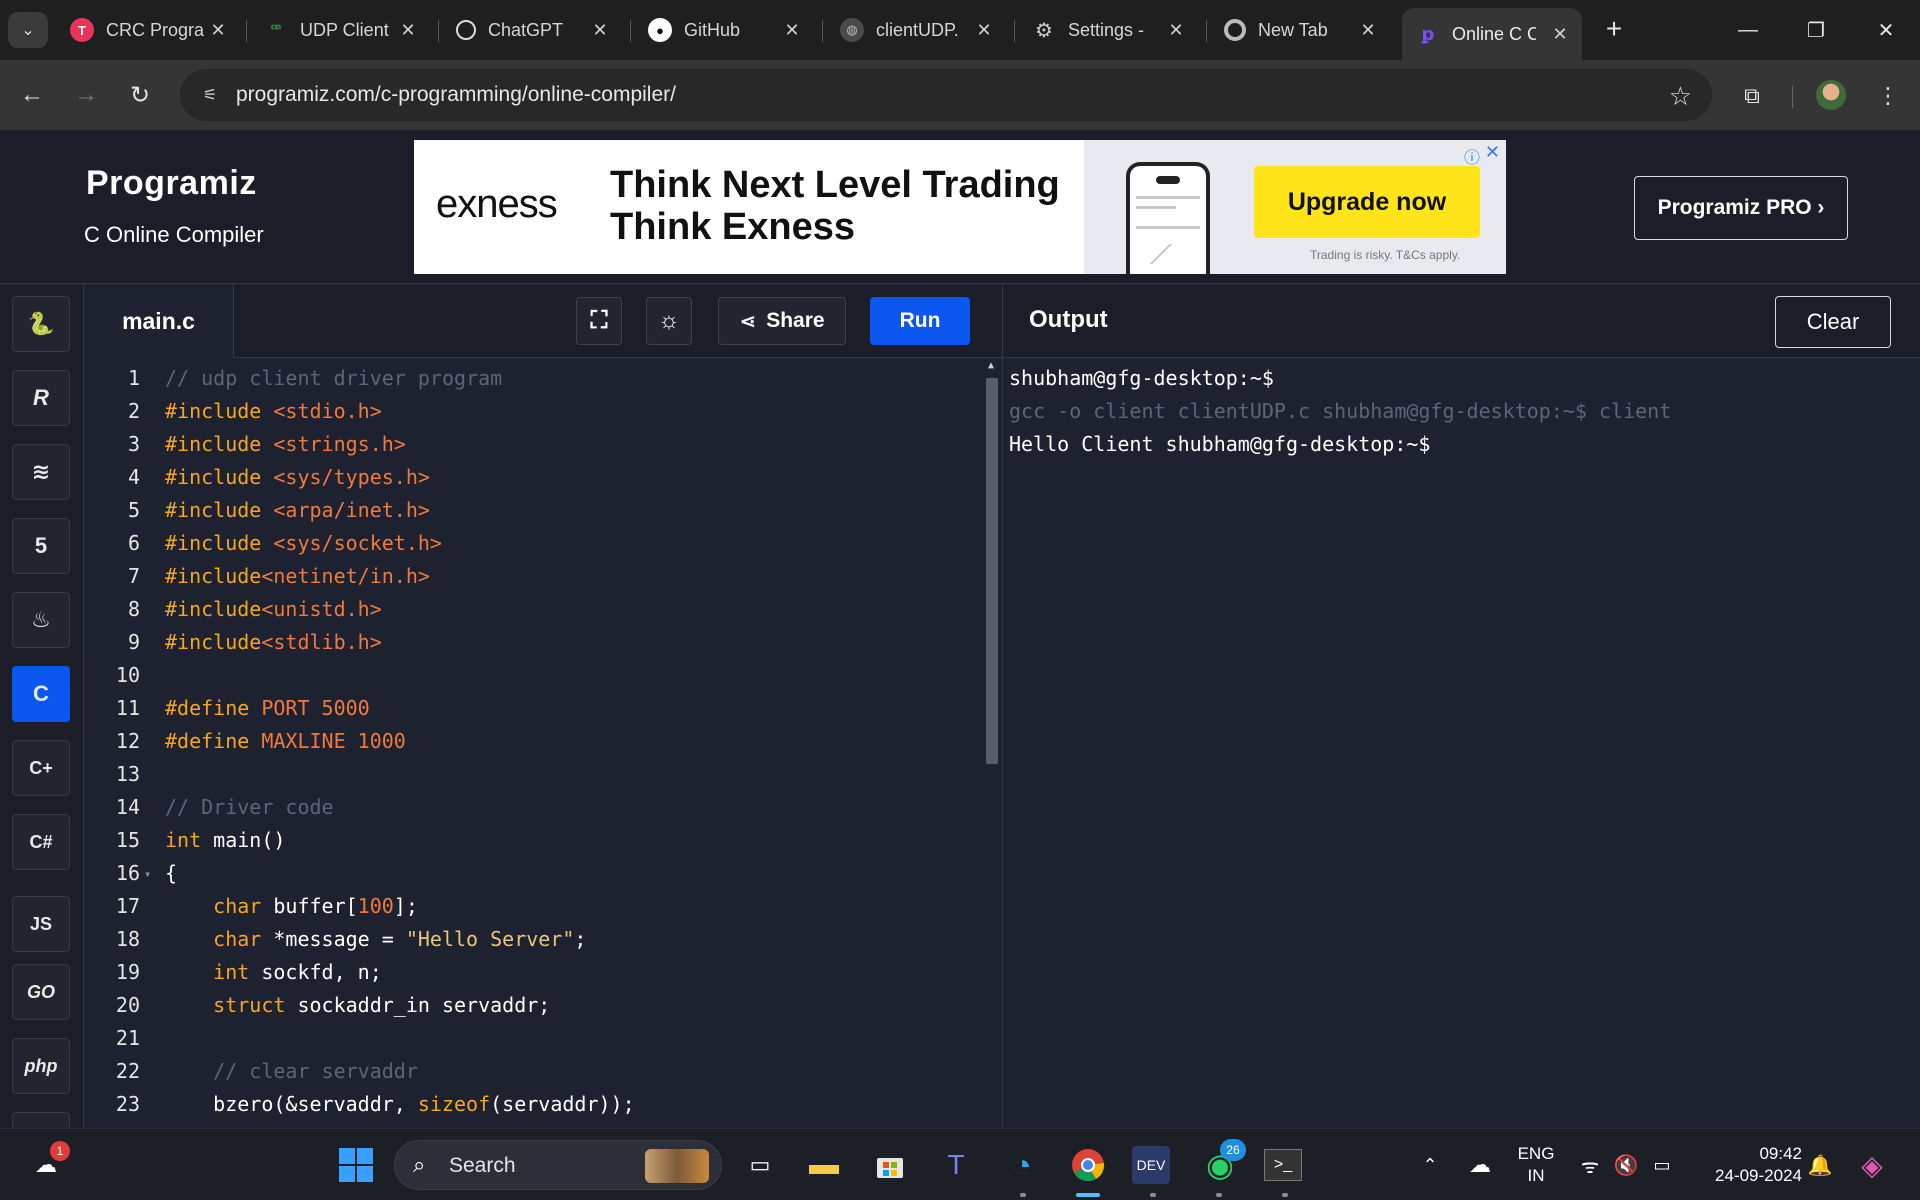 The height and width of the screenshot is (1200, 1920). What do you see at coordinates (267, 708) in the screenshot?
I see `code-line: #define PORT 5000` at bounding box center [267, 708].